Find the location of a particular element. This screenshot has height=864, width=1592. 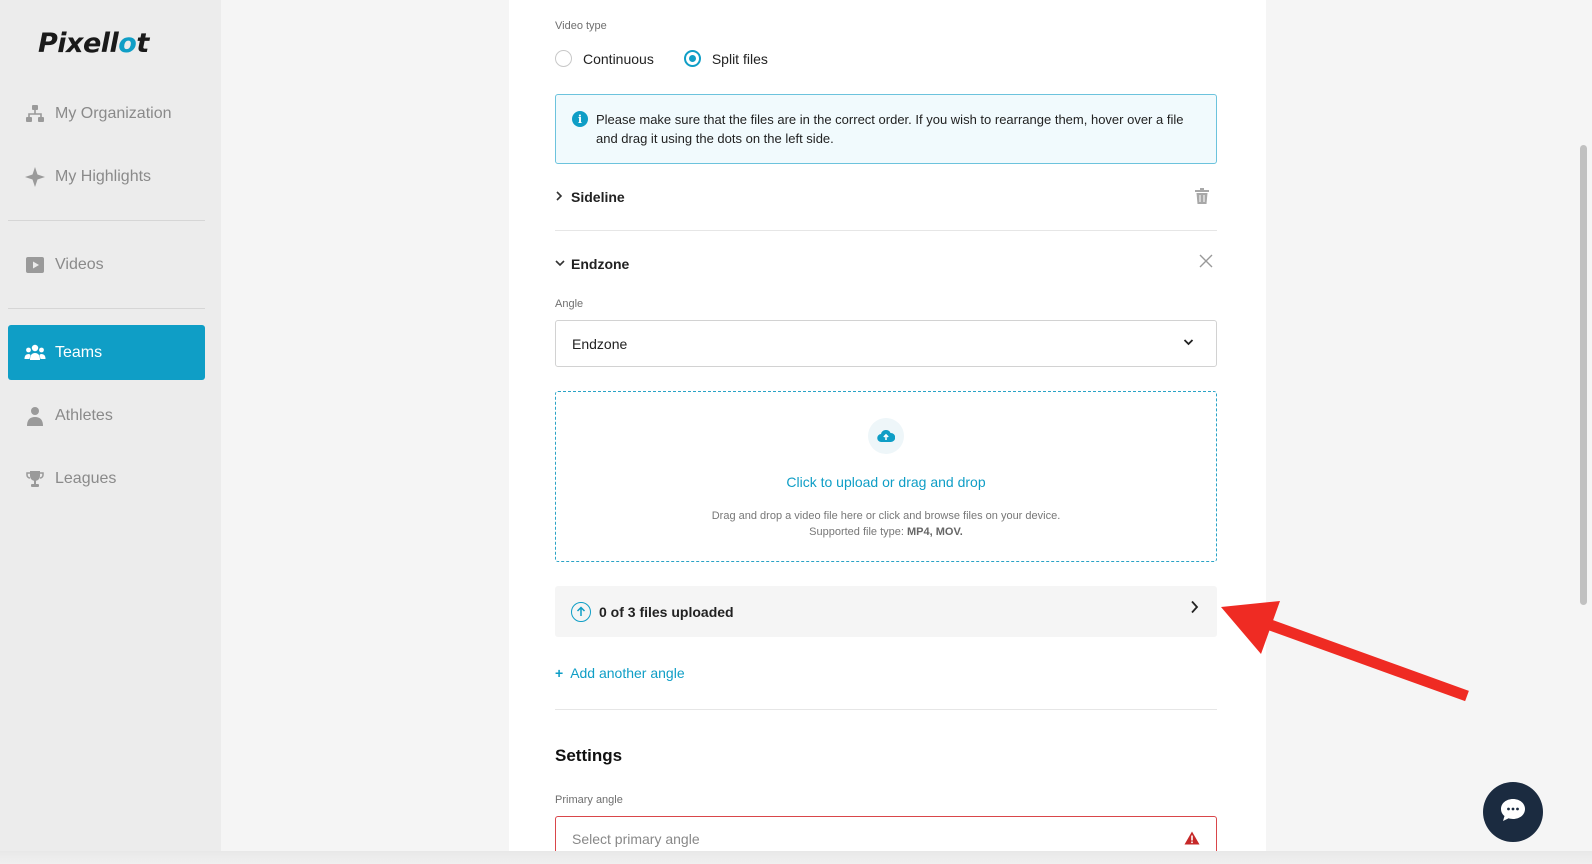

sidebar-item-videos: Videos is located at coordinates (106, 264).